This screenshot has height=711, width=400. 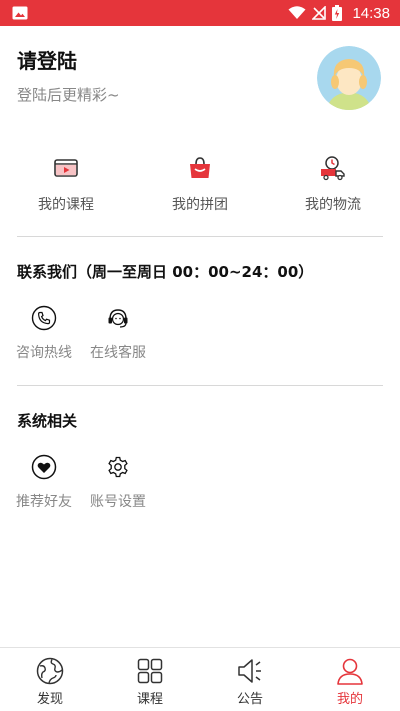 What do you see at coordinates (118, 353) in the screenshot?
I see `online-service-label: 在线客服` at bounding box center [118, 353].